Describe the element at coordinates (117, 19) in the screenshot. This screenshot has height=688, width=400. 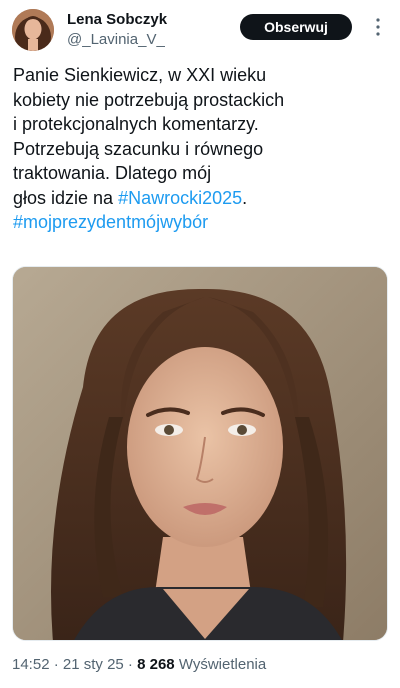
I see `display-name: Lena Sobczyk` at that location.